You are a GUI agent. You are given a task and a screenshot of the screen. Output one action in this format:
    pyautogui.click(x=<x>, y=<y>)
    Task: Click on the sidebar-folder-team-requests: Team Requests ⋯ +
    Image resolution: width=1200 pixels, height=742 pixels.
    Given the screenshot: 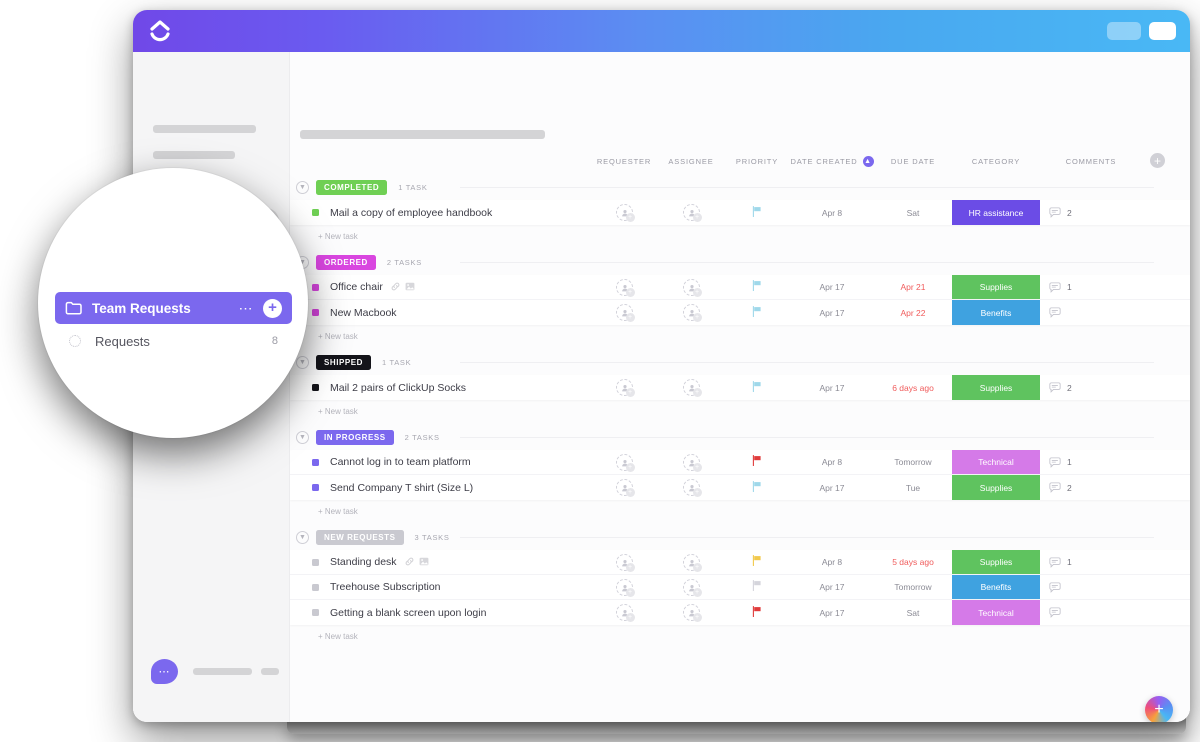 What is the action you would take?
    pyautogui.click(x=173, y=308)
    